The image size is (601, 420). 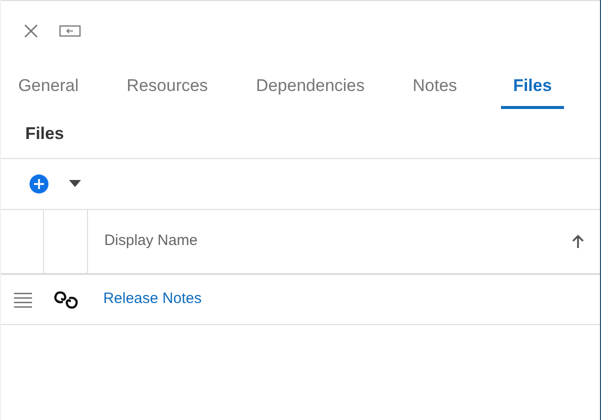 I want to click on tab: Resources, so click(x=167, y=87).